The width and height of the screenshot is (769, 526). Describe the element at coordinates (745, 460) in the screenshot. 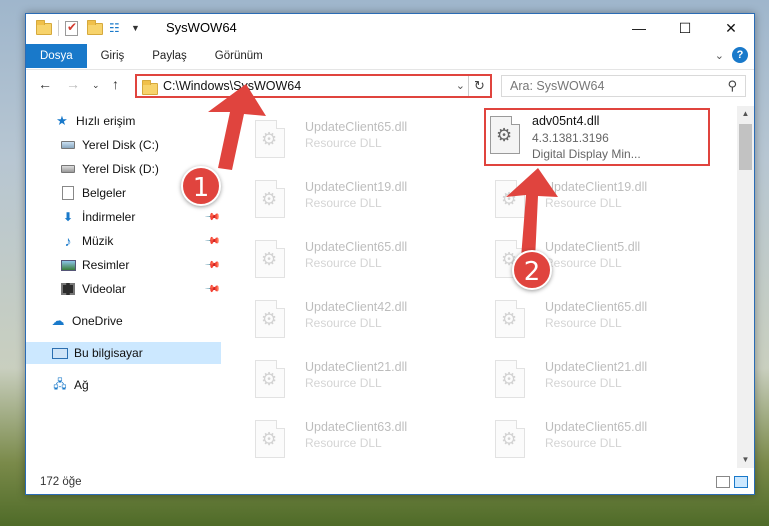

I see `scroll-down-icon: ▼` at that location.